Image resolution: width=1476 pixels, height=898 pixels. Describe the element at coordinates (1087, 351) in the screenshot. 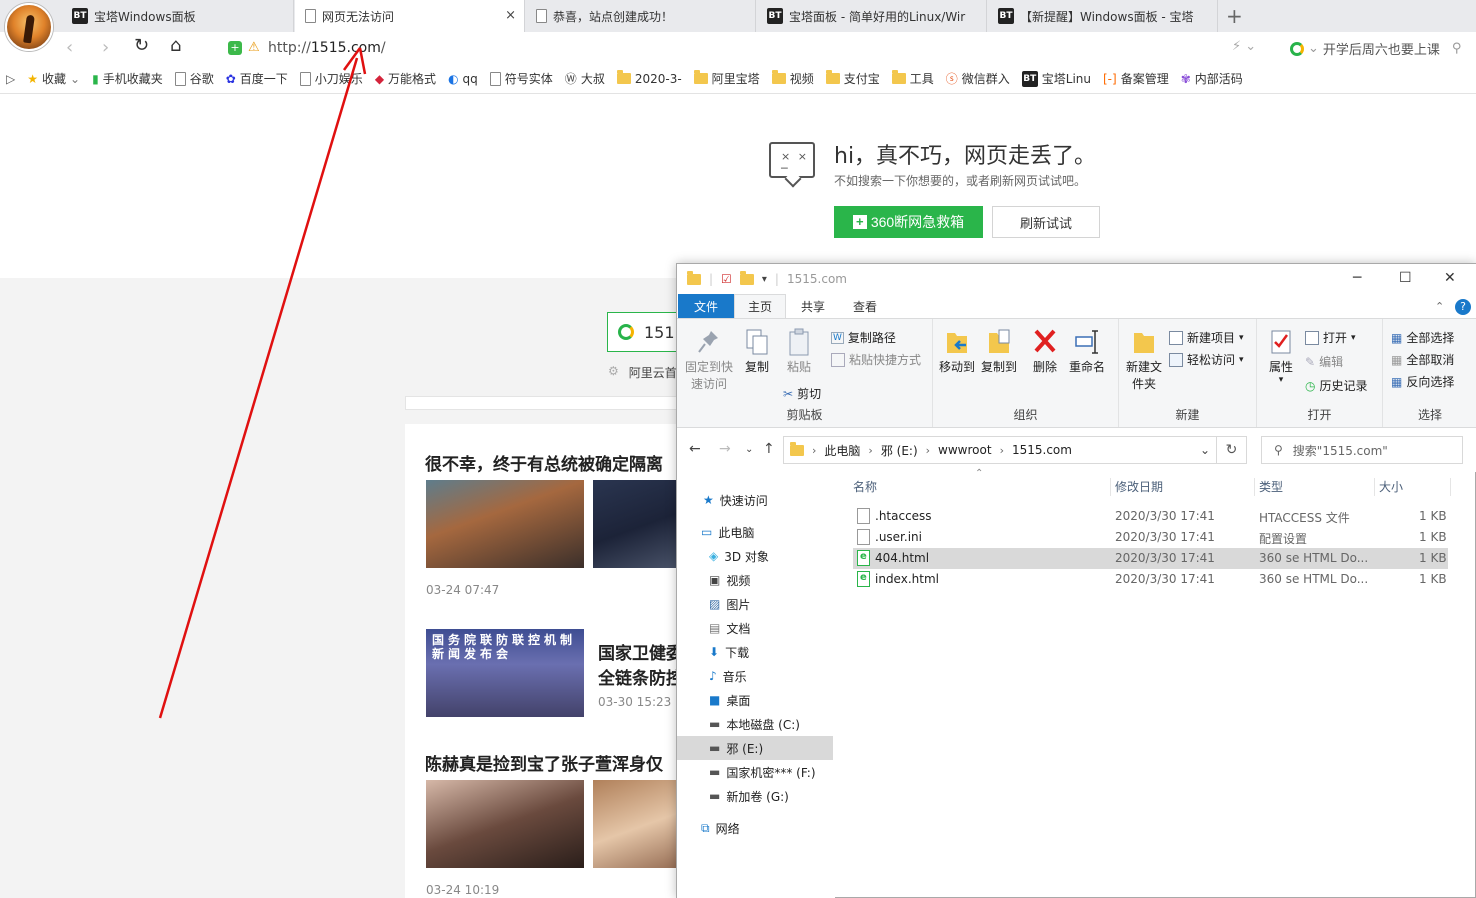

I see `rename-button: 重命名` at that location.